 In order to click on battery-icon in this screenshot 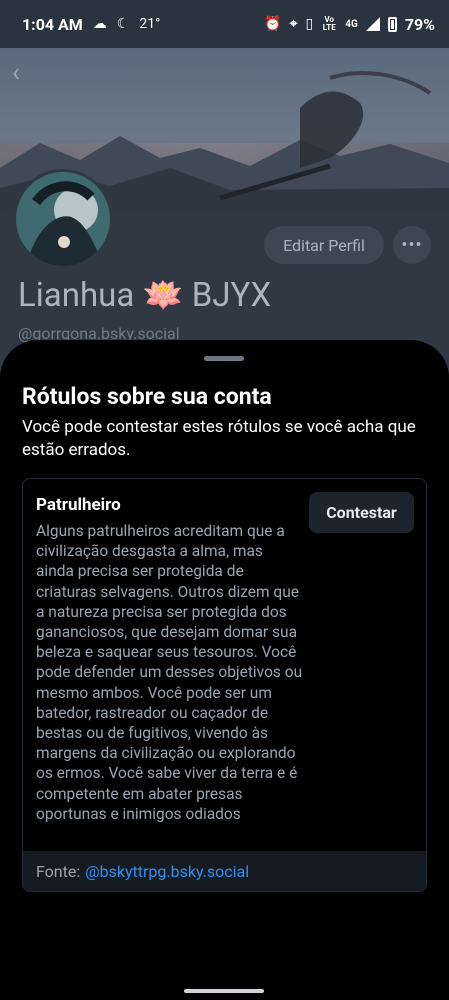, I will do `click(392, 24)`.